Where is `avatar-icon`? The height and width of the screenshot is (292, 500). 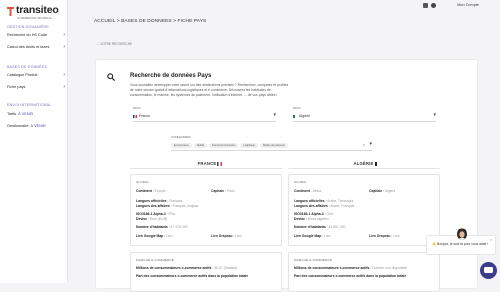 avatar-icon is located at coordinates (462, 234).